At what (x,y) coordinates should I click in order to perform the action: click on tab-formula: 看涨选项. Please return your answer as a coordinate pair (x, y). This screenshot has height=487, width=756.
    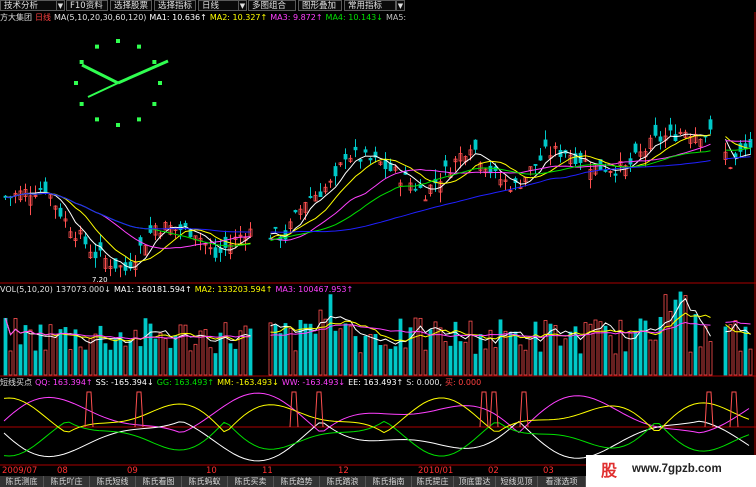
    Looking at the image, I should click on (562, 481).